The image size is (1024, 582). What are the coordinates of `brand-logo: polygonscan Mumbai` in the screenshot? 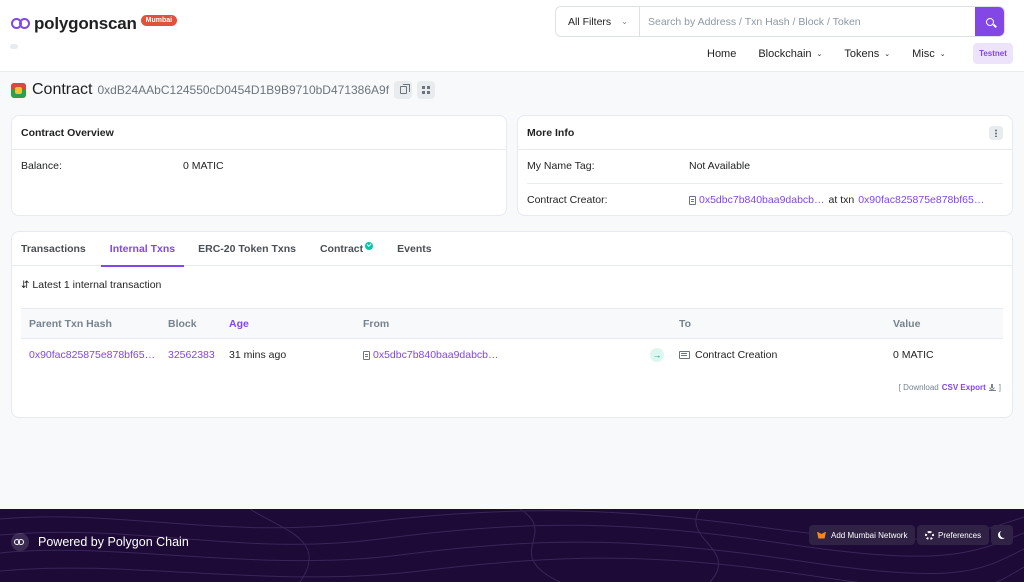 It's located at (94, 24).